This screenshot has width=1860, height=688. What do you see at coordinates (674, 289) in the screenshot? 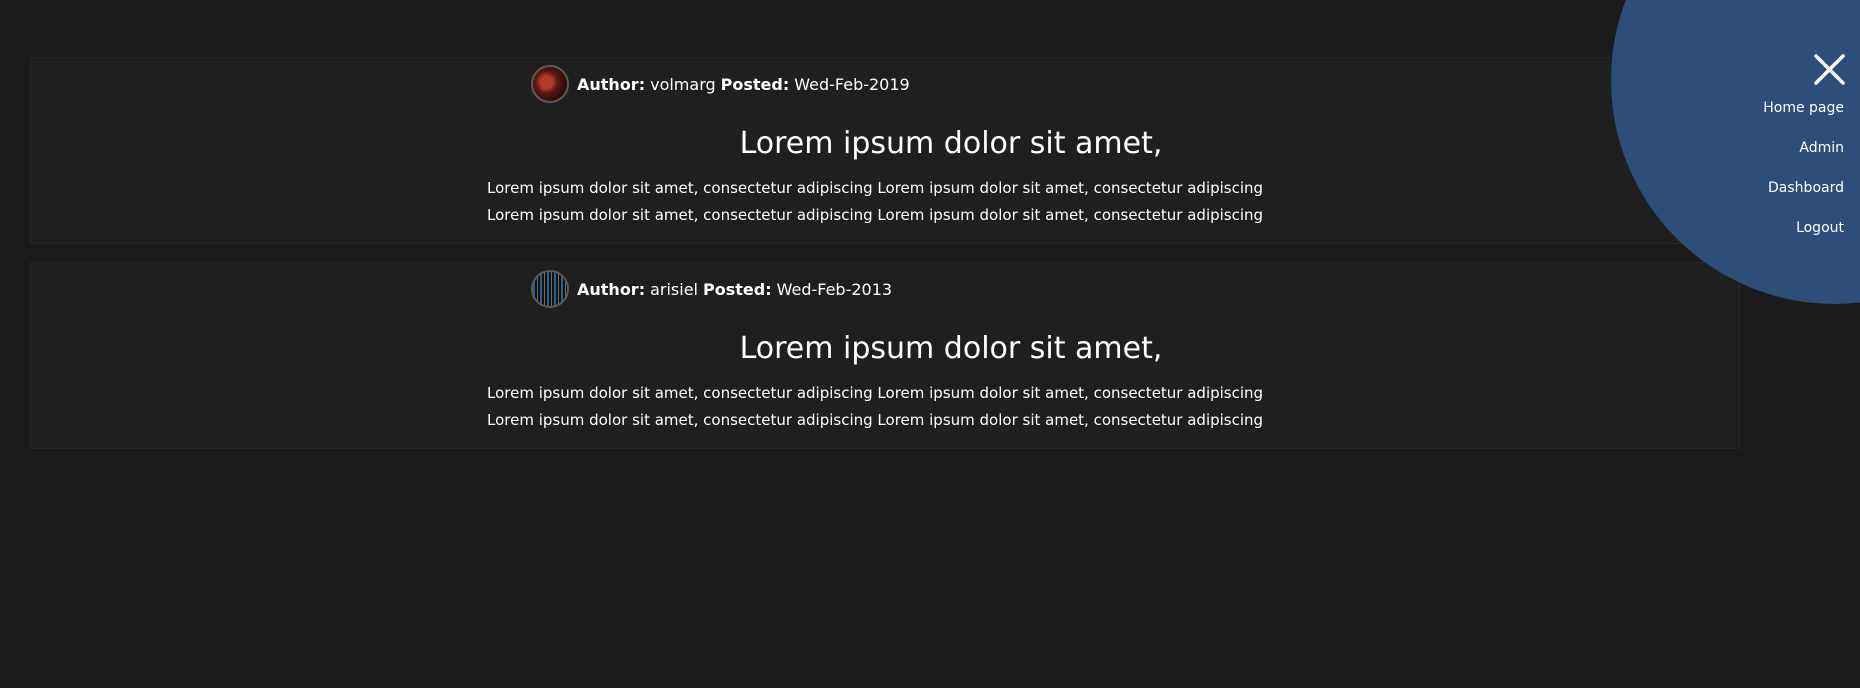
I see `author-name: arisiel` at bounding box center [674, 289].